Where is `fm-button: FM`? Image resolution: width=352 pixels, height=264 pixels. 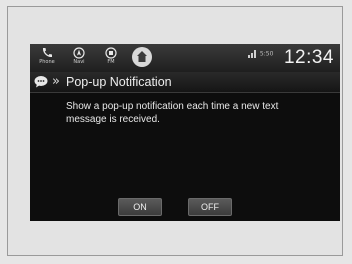 fm-button: FM is located at coordinates (111, 58).